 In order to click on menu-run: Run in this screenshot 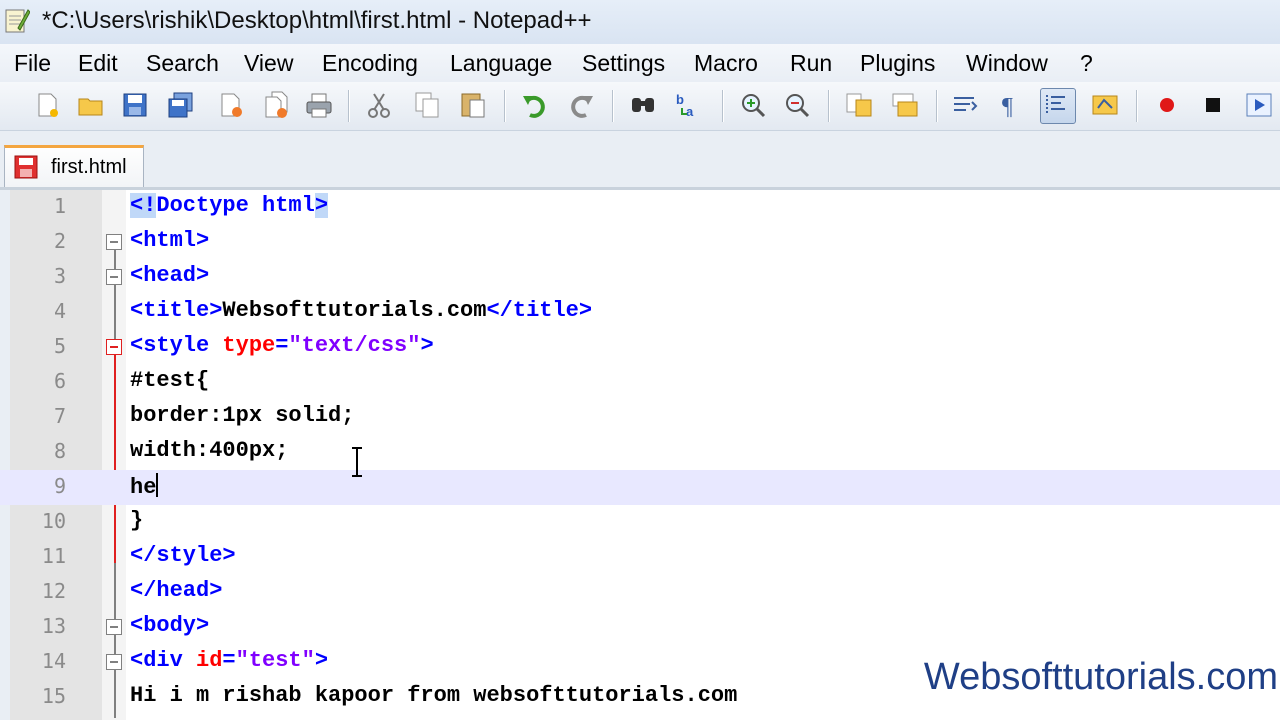, I will do `click(811, 63)`.